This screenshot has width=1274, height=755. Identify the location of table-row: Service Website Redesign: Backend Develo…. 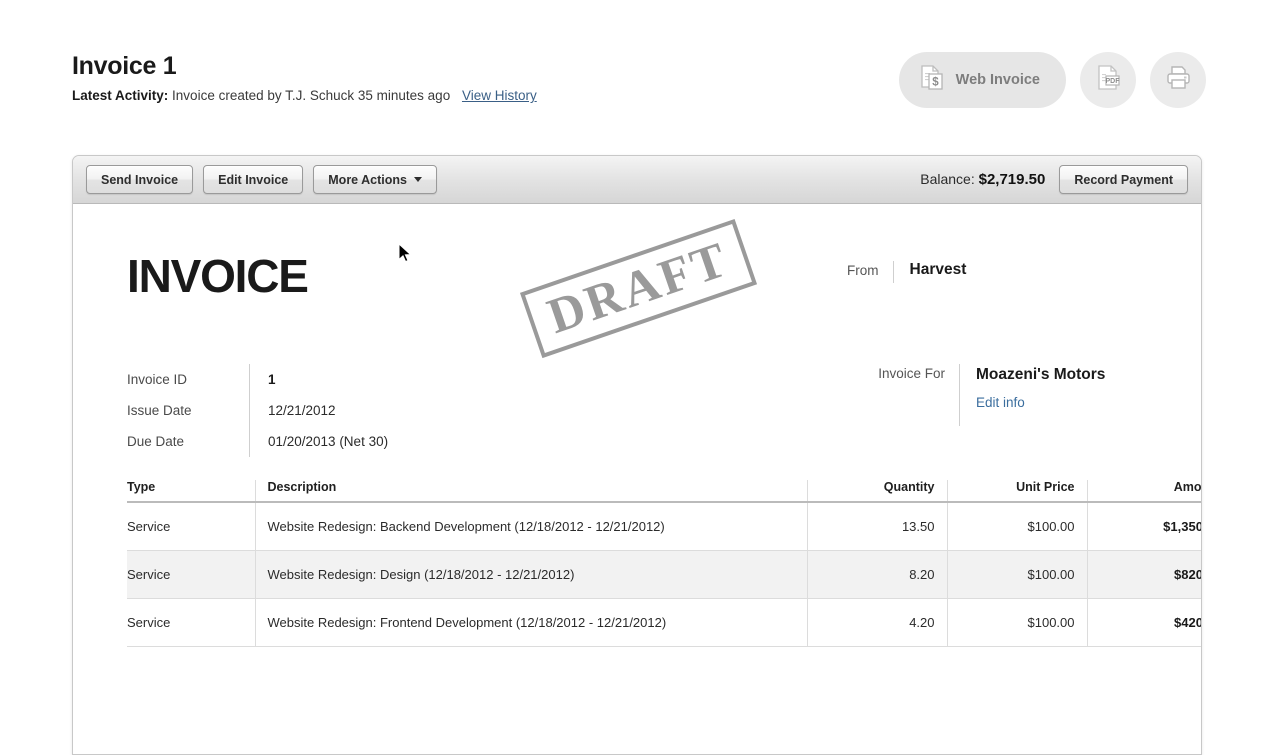
(664, 526).